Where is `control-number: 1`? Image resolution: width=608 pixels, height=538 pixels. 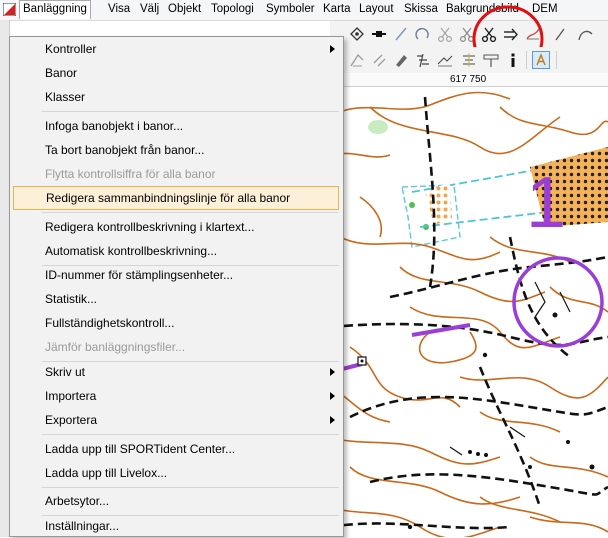
control-number: 1 is located at coordinates (546, 203).